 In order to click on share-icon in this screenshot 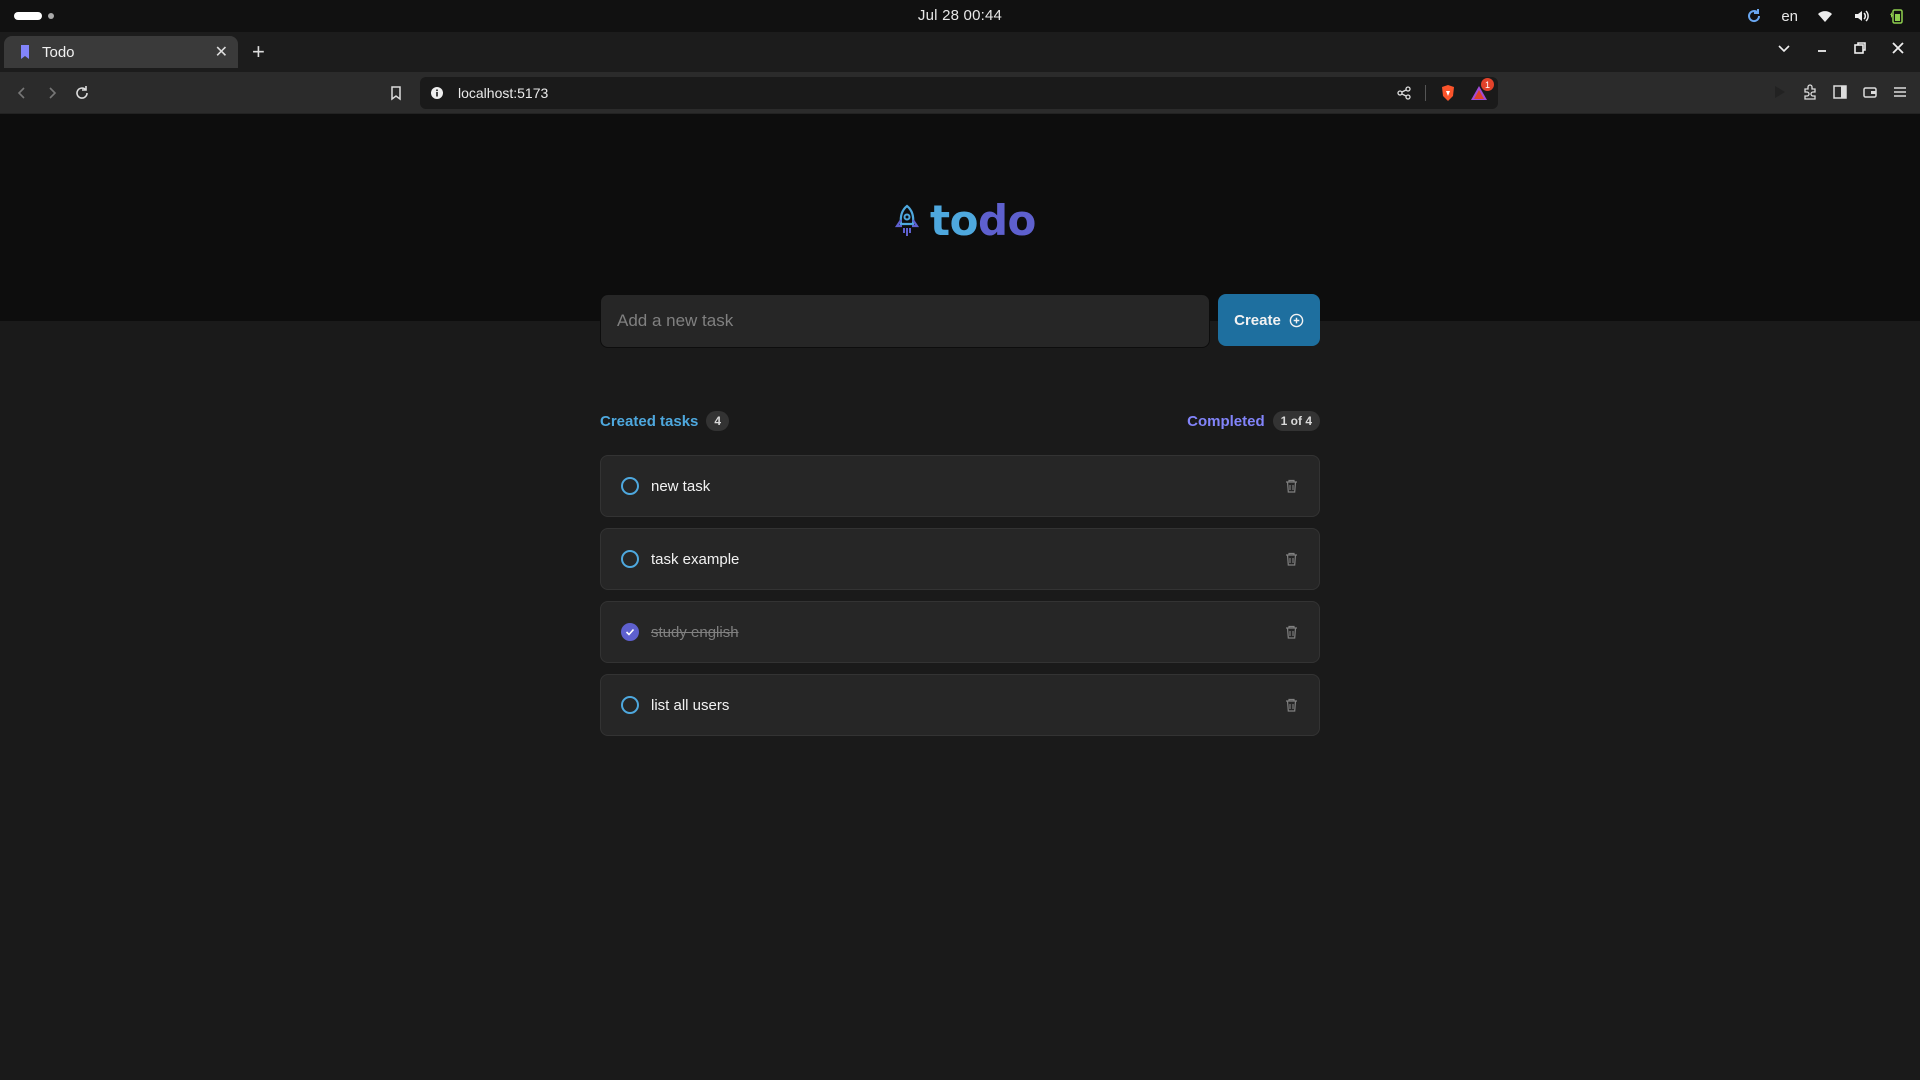, I will do `click(1404, 93)`.